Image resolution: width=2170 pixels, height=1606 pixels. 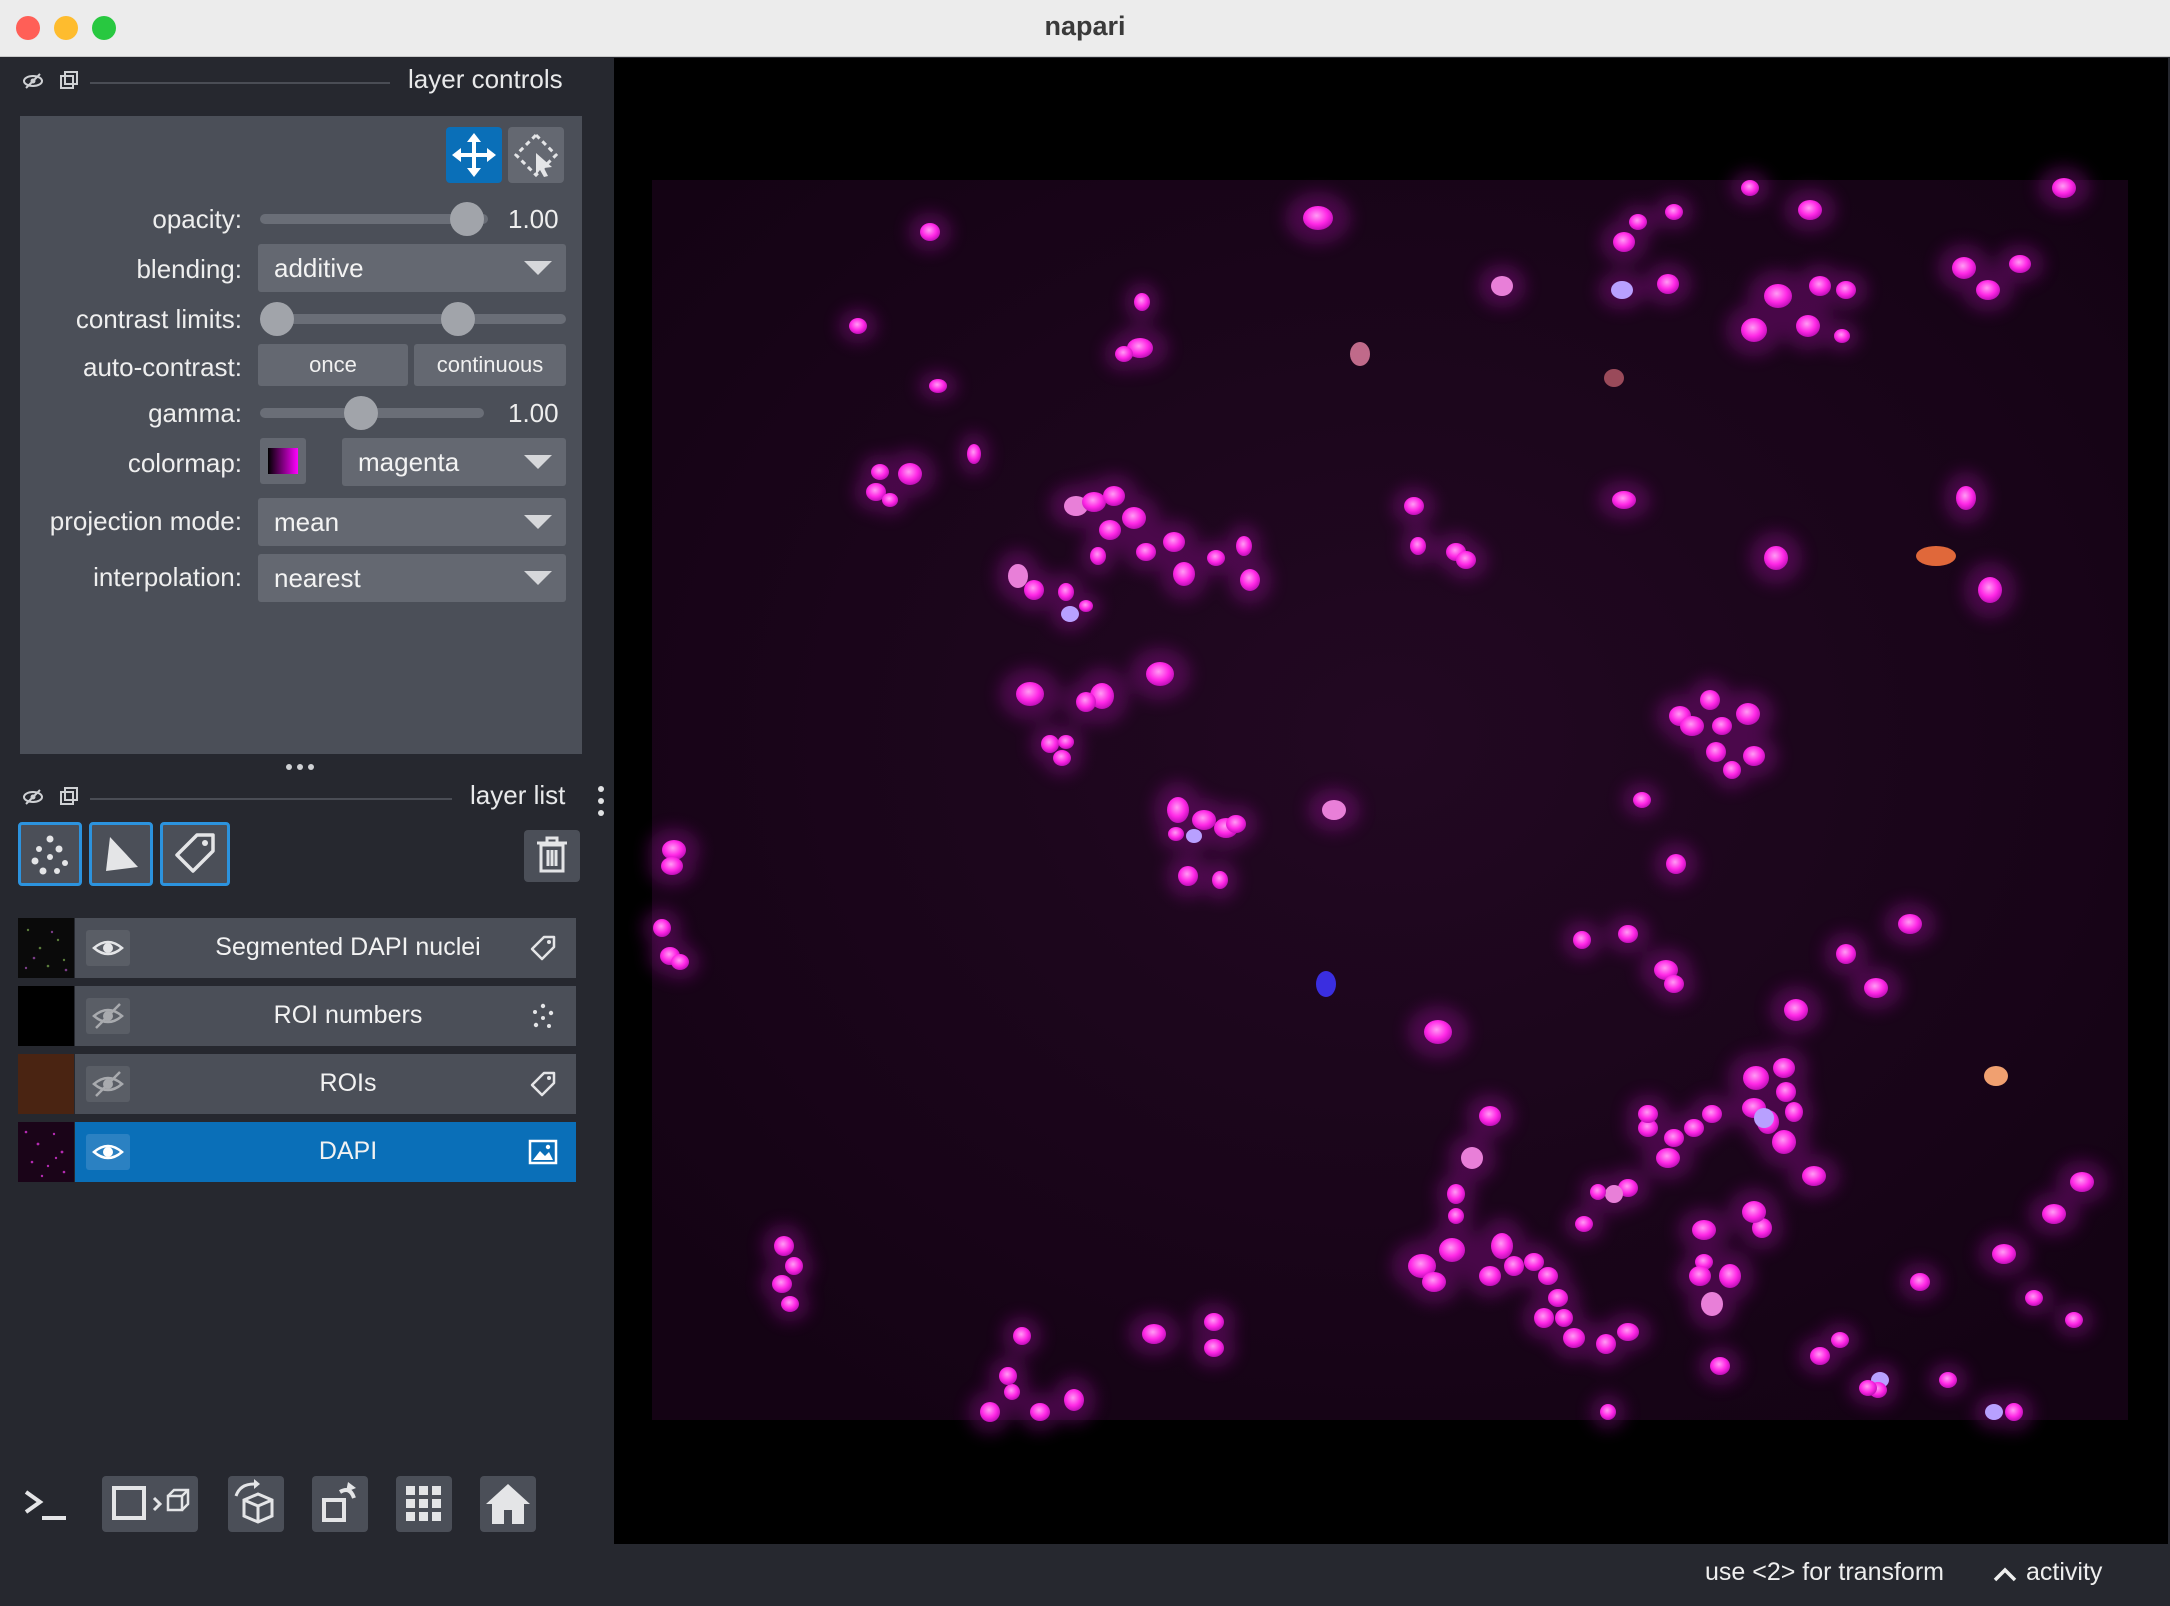 I want to click on roll-dims-button, so click(x=256, y=1504).